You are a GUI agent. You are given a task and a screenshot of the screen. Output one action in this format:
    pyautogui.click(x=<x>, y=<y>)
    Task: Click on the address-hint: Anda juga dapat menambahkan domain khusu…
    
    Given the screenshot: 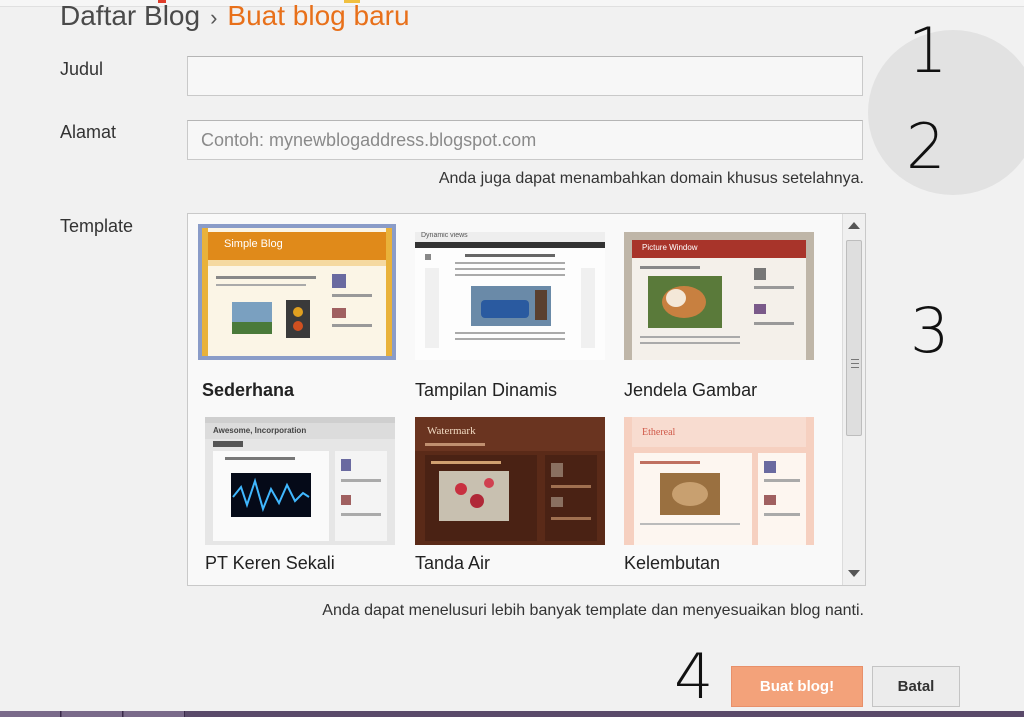 What is the action you would take?
    pyautogui.click(x=651, y=178)
    